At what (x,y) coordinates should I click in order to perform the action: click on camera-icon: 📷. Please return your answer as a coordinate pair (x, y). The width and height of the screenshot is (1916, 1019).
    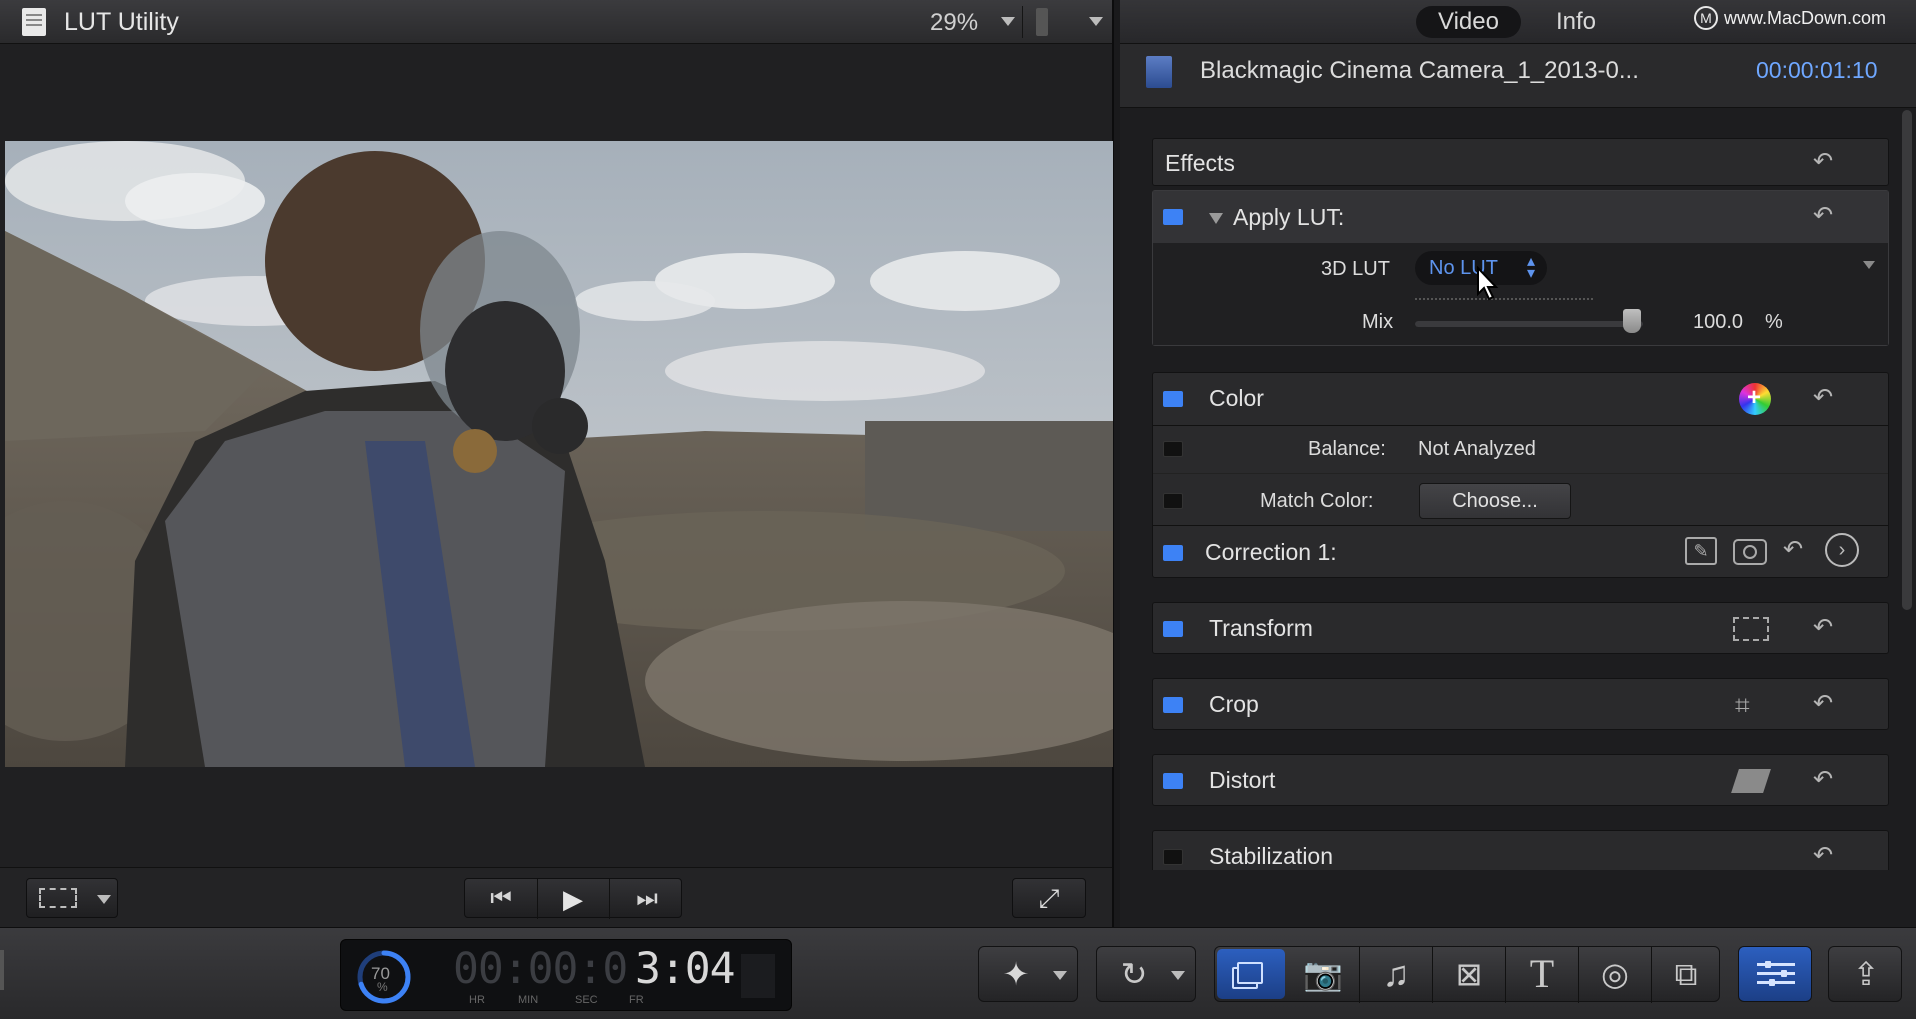
    Looking at the image, I should click on (1323, 974).